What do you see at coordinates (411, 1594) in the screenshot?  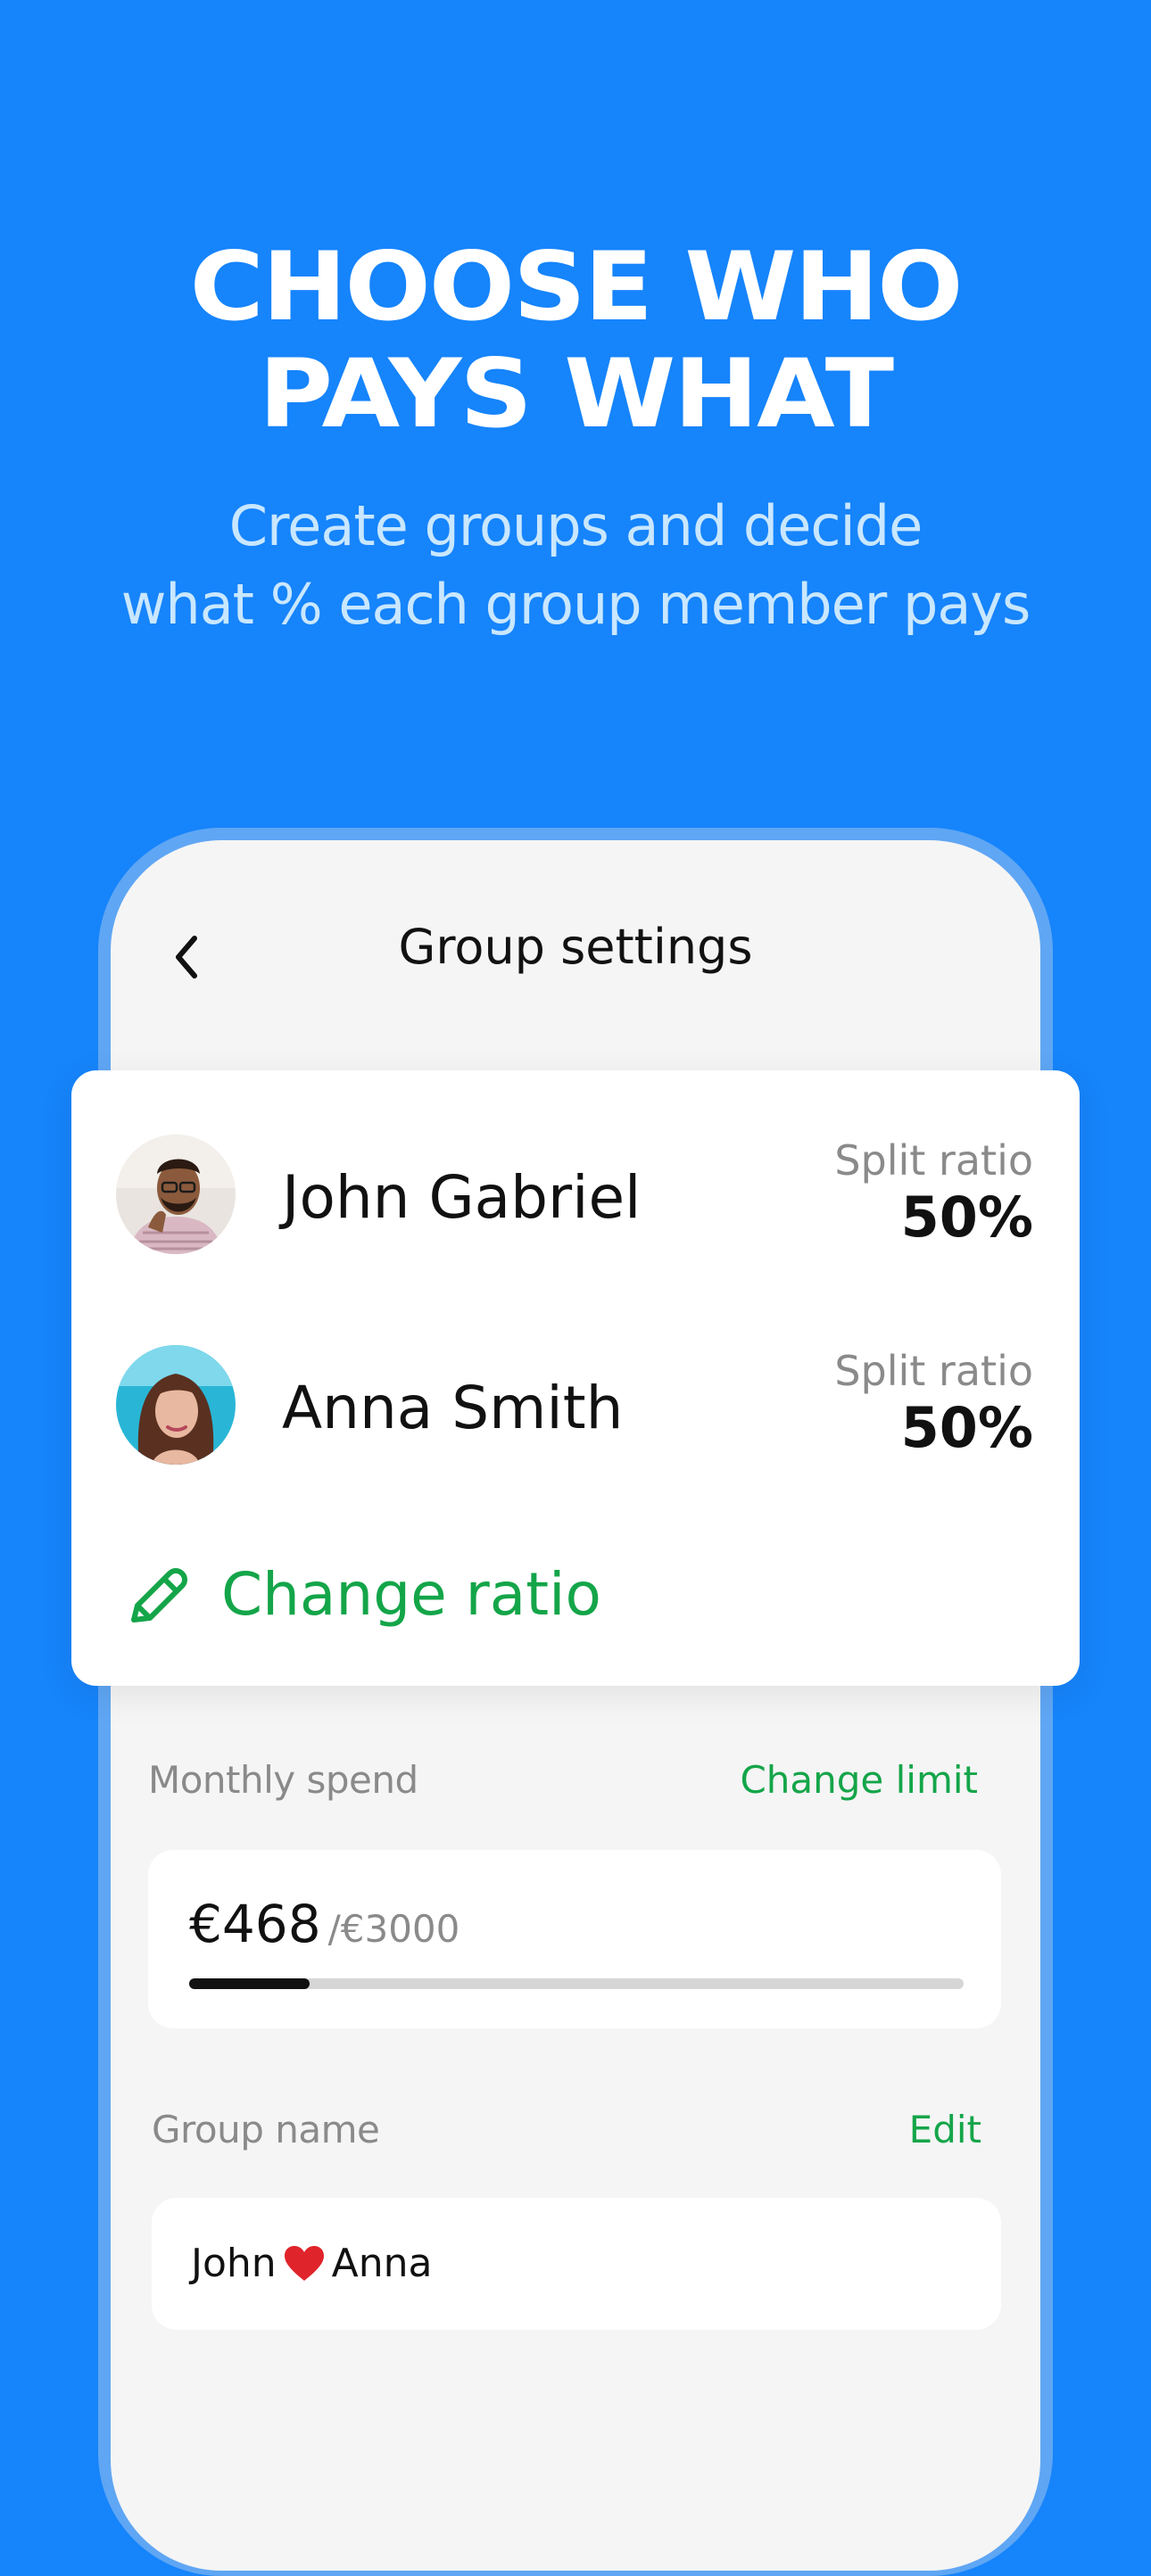 I see `change-ratio-label: Change ratio` at bounding box center [411, 1594].